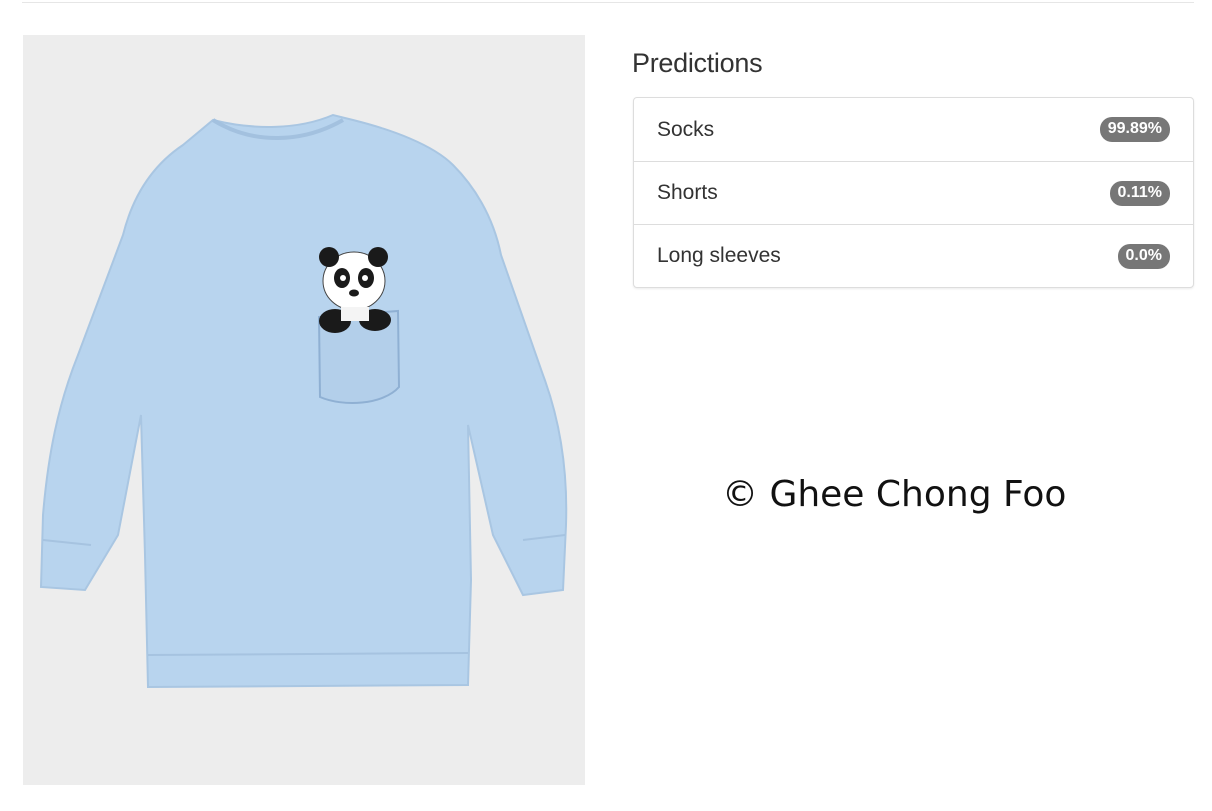 Image resolution: width=1212 pixels, height=811 pixels. I want to click on prediction-label: Long sleeves, so click(719, 255).